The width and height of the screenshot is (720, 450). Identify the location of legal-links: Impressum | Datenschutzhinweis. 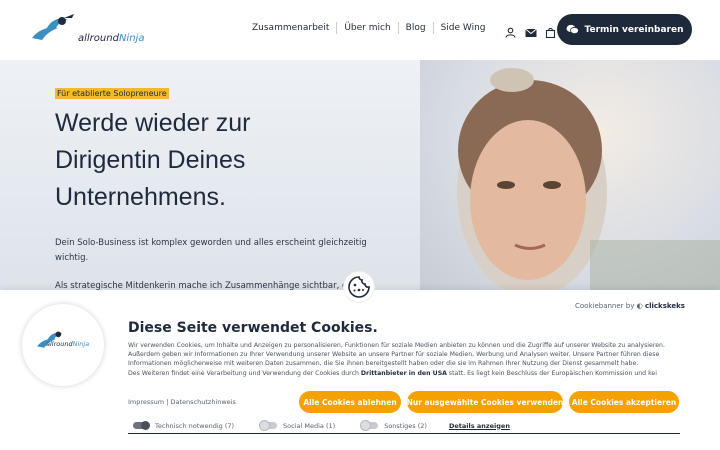
(182, 402).